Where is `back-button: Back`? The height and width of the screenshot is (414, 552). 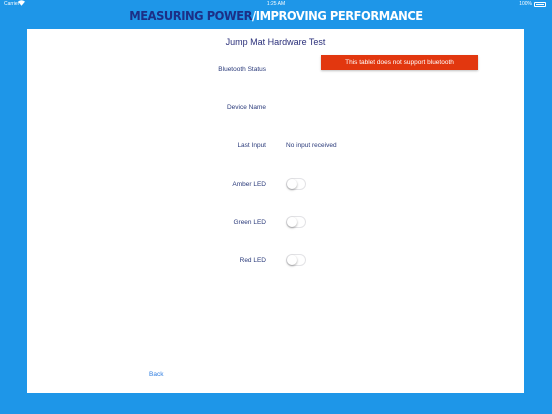 back-button: Back is located at coordinates (156, 374).